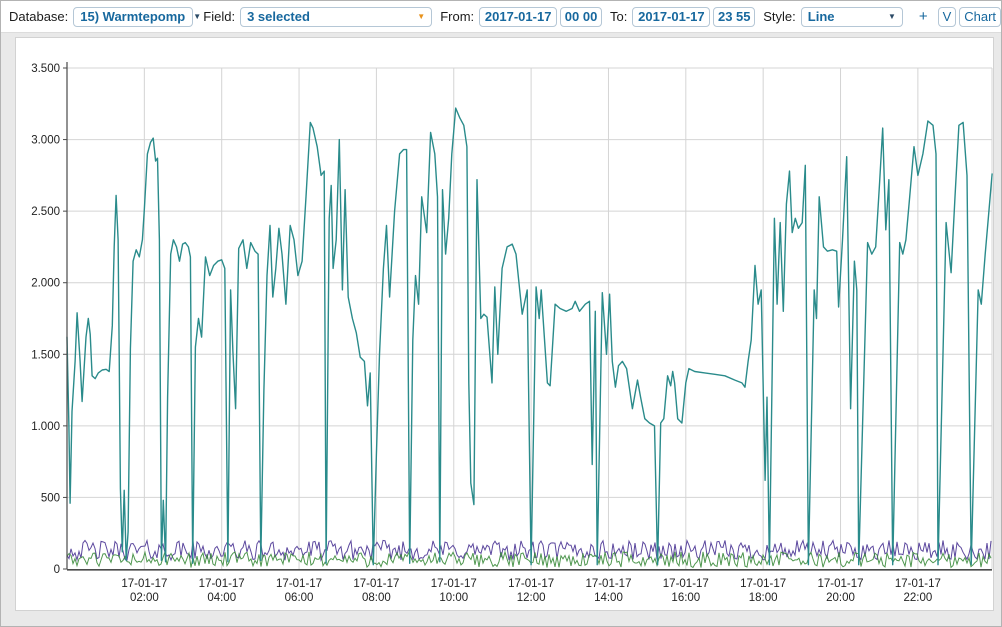  Describe the element at coordinates (457, 16) in the screenshot. I see `from-label: From:` at that location.